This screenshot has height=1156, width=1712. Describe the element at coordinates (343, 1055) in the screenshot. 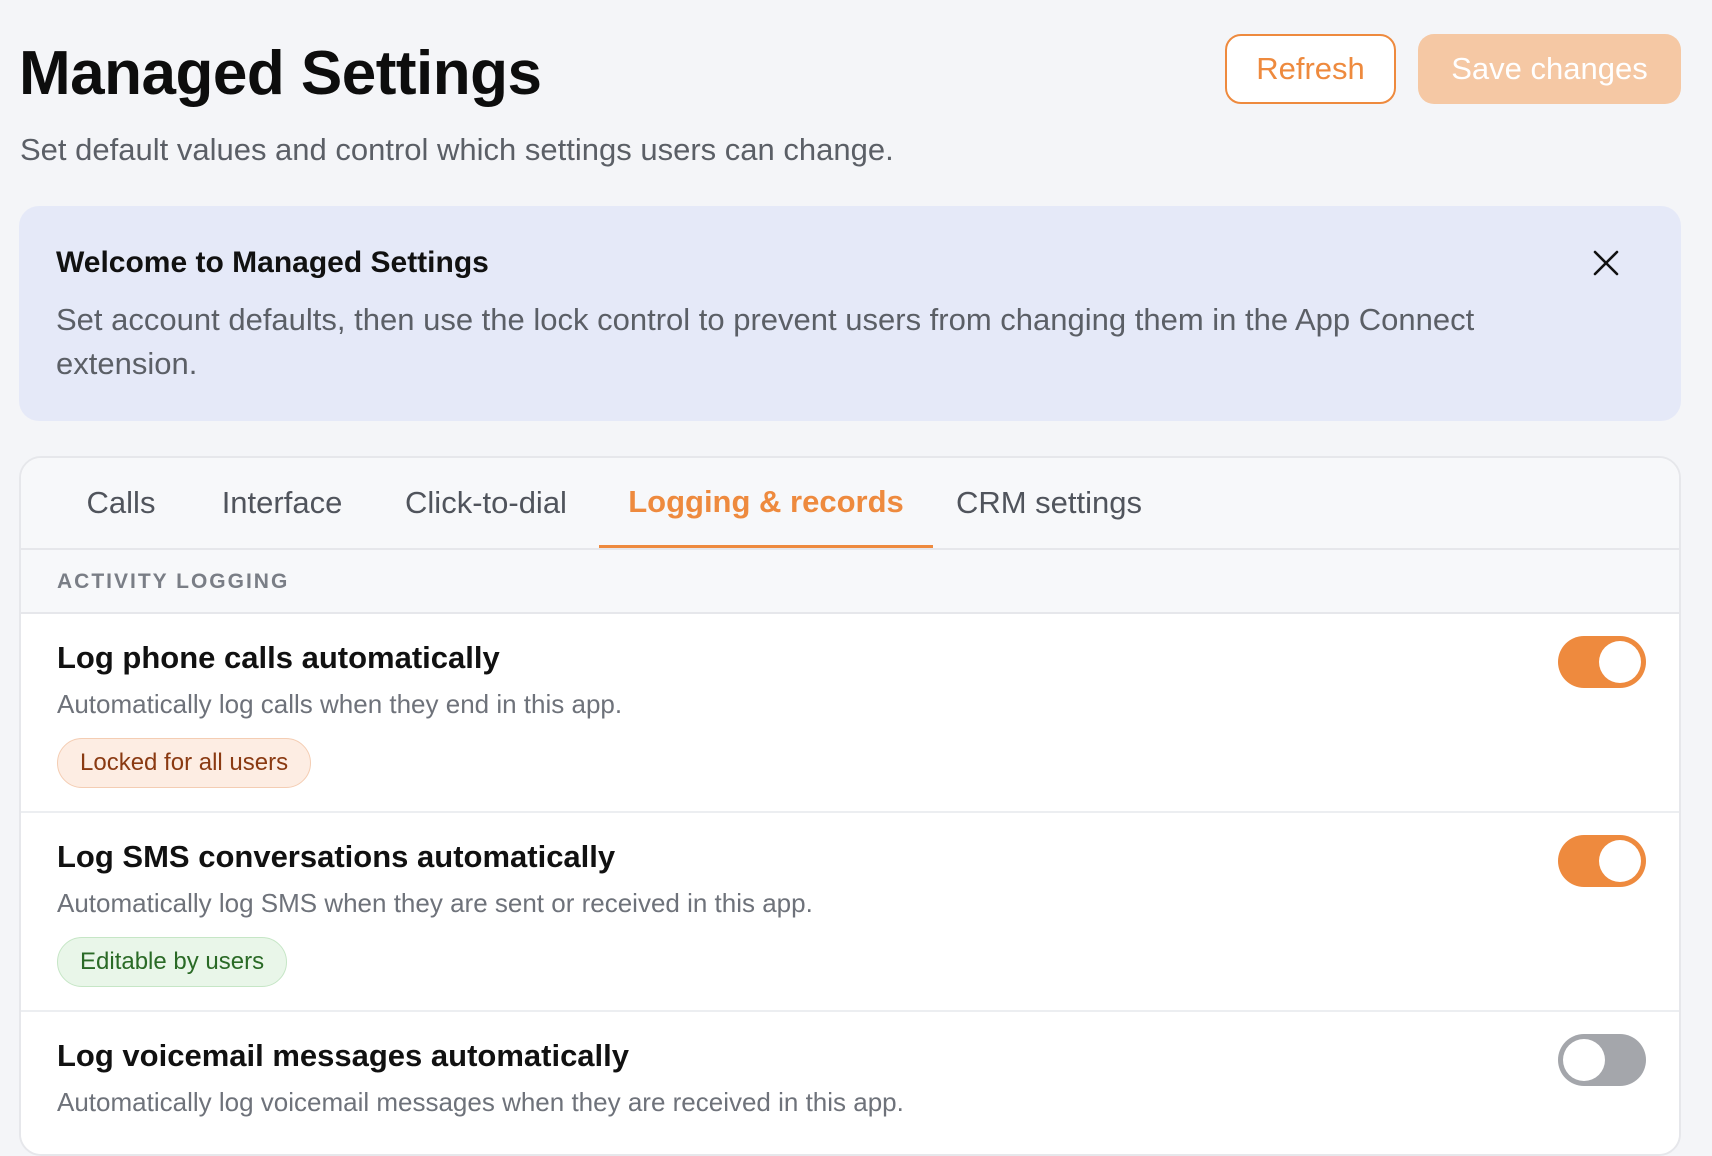

I see `setting-title: Log voicemail messages automatically` at that location.